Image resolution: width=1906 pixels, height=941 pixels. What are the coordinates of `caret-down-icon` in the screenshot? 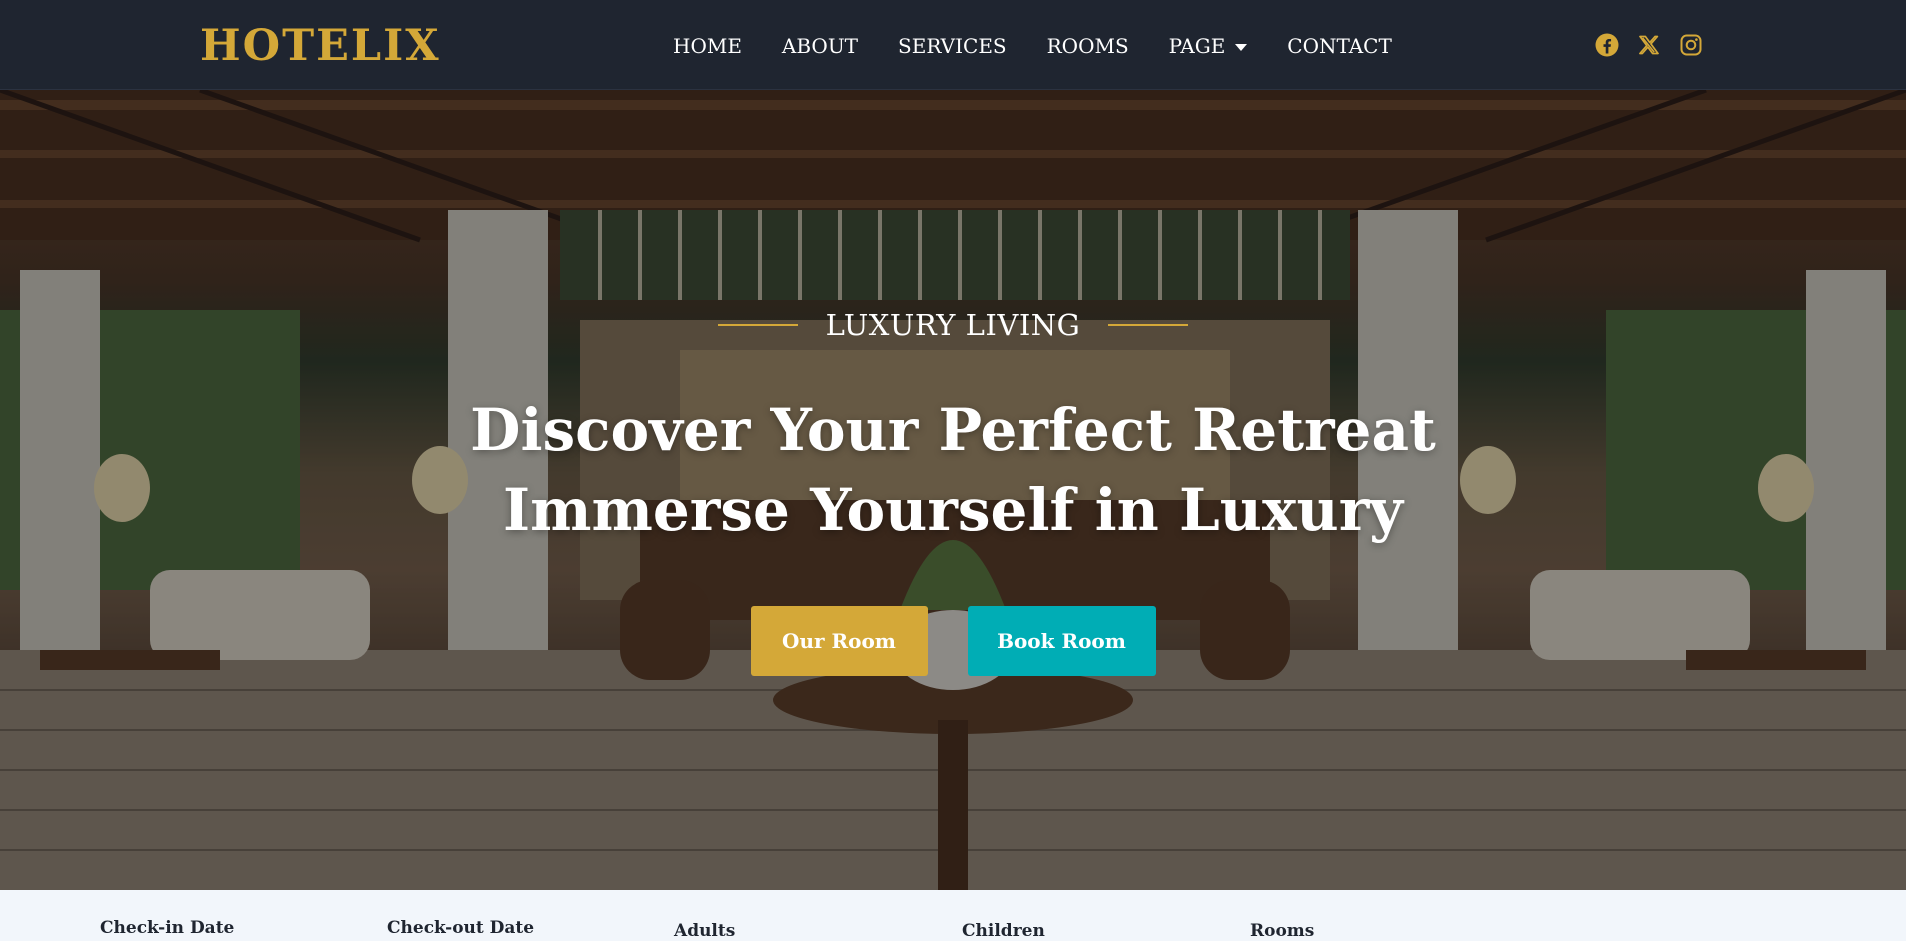 It's located at (1241, 47).